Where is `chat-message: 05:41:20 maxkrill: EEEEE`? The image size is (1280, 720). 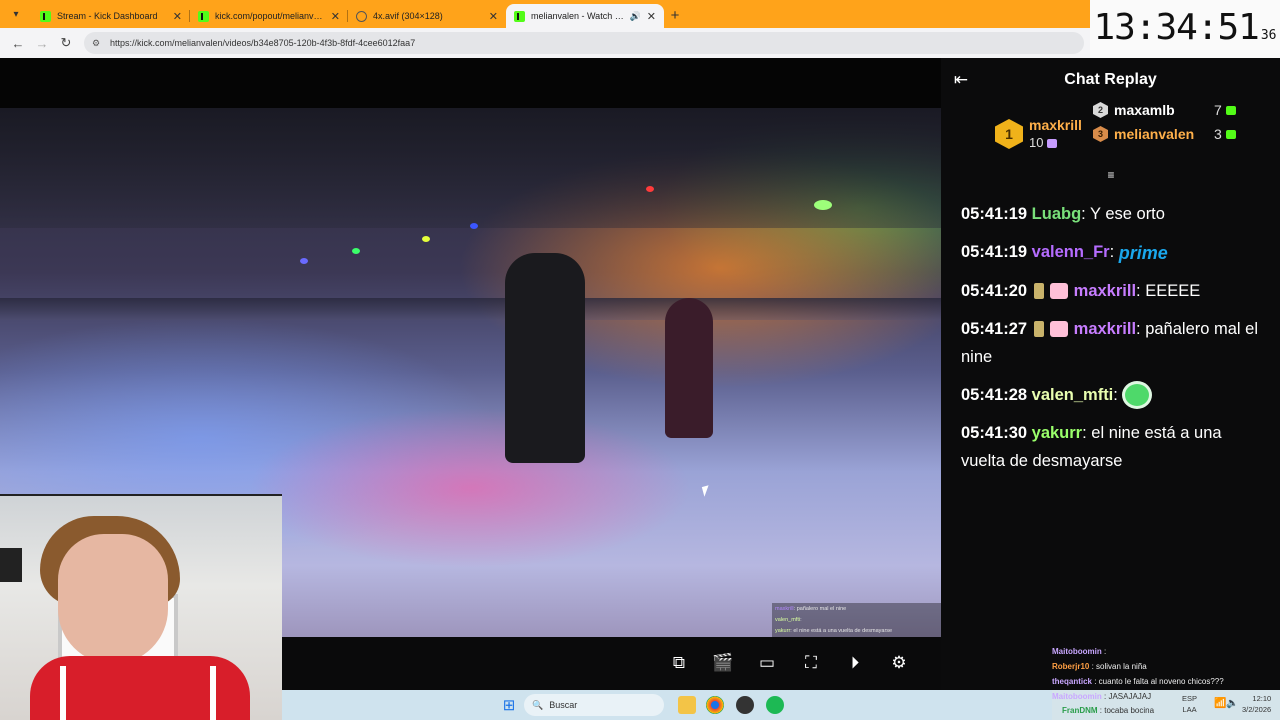
chat-message: 05:41:20 maxkrill: EEEEE is located at coordinates (1110, 291).